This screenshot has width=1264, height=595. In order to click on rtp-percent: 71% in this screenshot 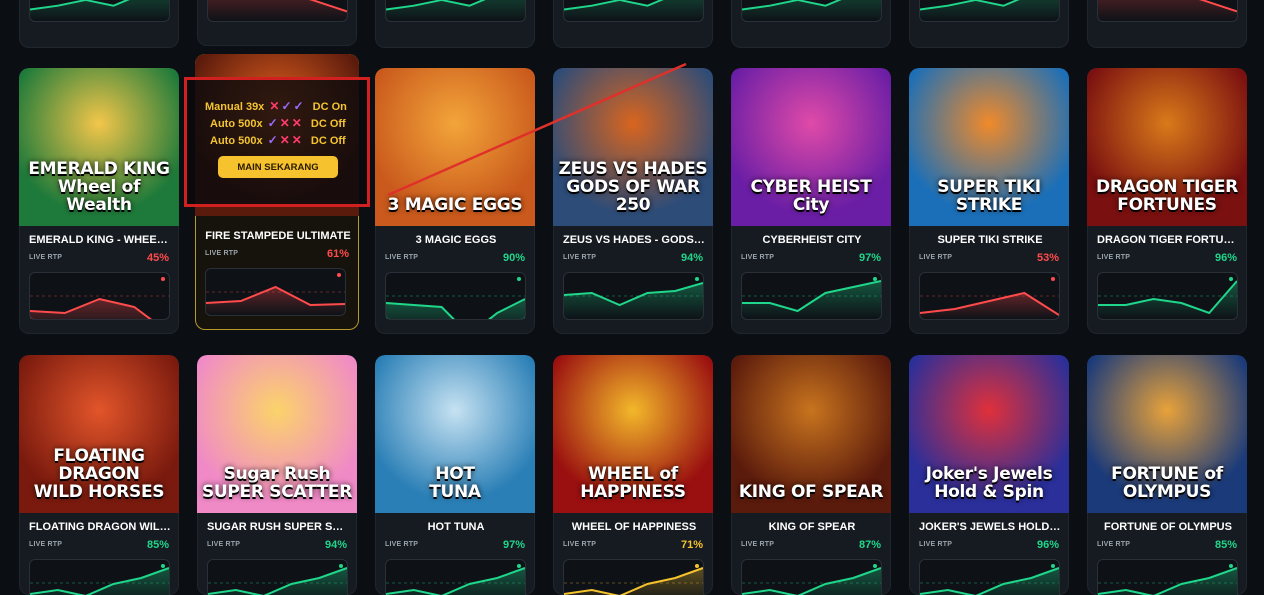, I will do `click(691, 545)`.